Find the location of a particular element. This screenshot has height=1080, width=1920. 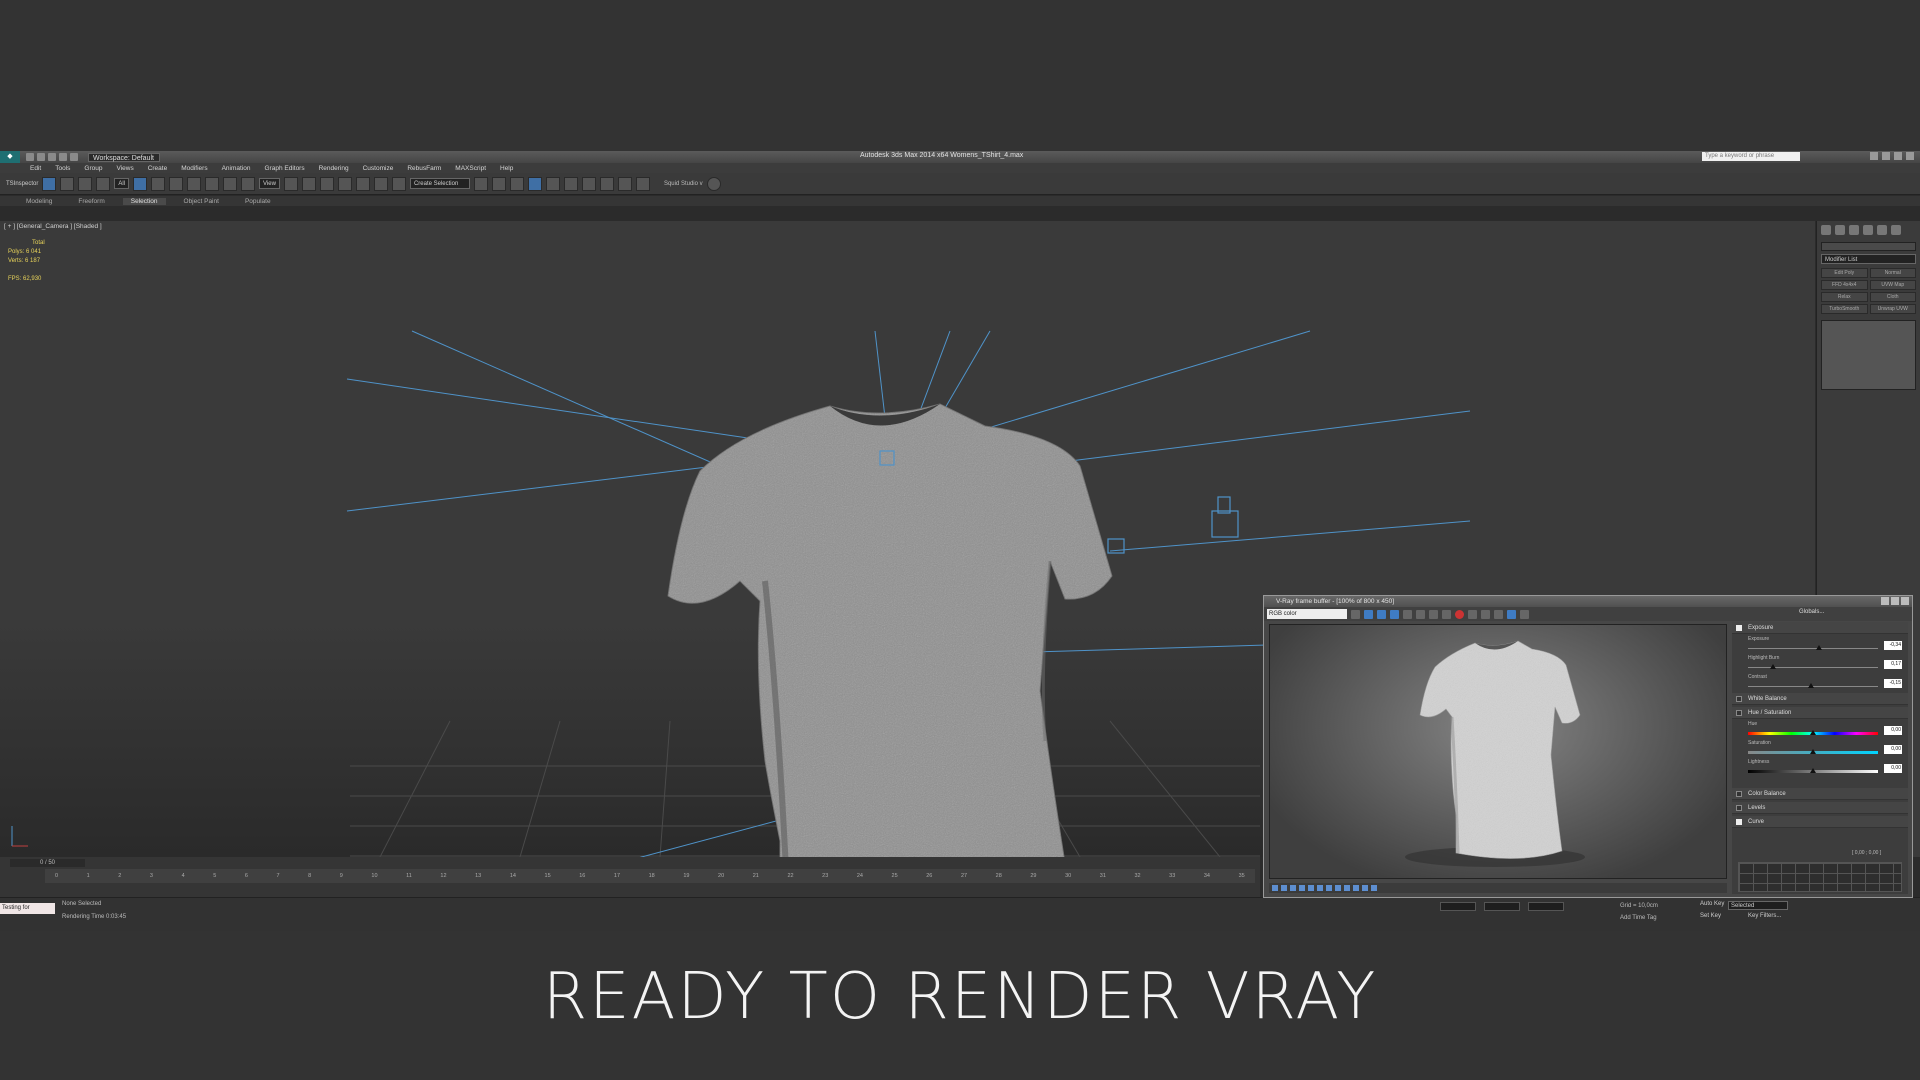

help-icon is located at coordinates (1874, 156).